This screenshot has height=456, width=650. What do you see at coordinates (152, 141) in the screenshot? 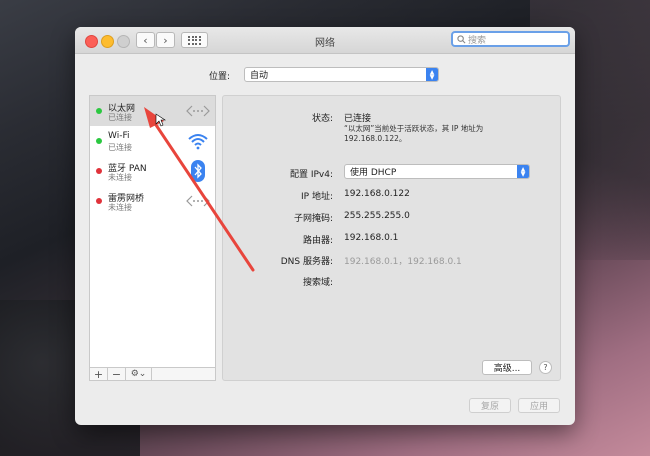
I see `service-item-wifi: Wi-Fi 已连接` at bounding box center [152, 141].